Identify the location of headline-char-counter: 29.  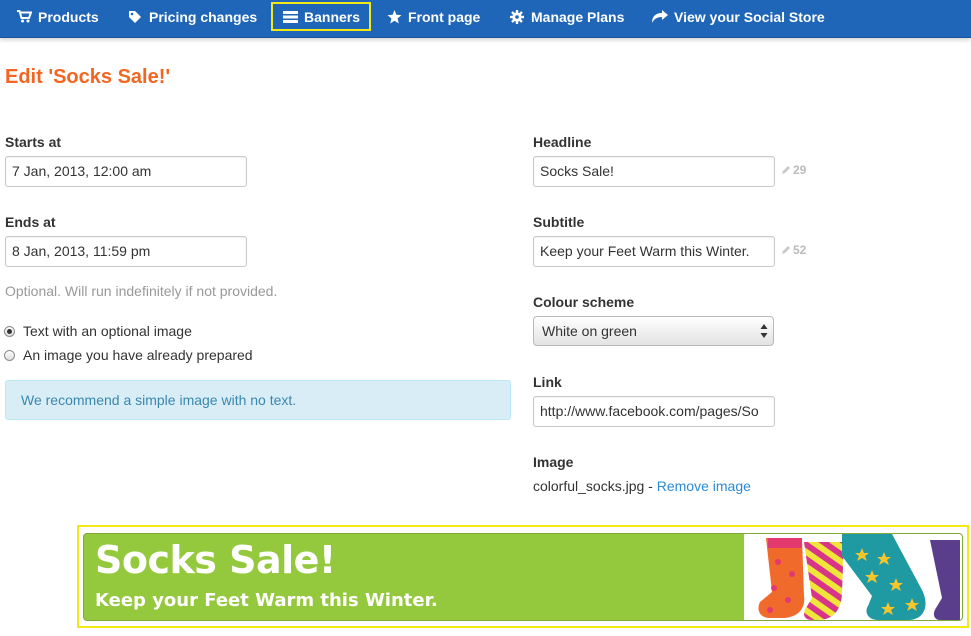
(793, 170).